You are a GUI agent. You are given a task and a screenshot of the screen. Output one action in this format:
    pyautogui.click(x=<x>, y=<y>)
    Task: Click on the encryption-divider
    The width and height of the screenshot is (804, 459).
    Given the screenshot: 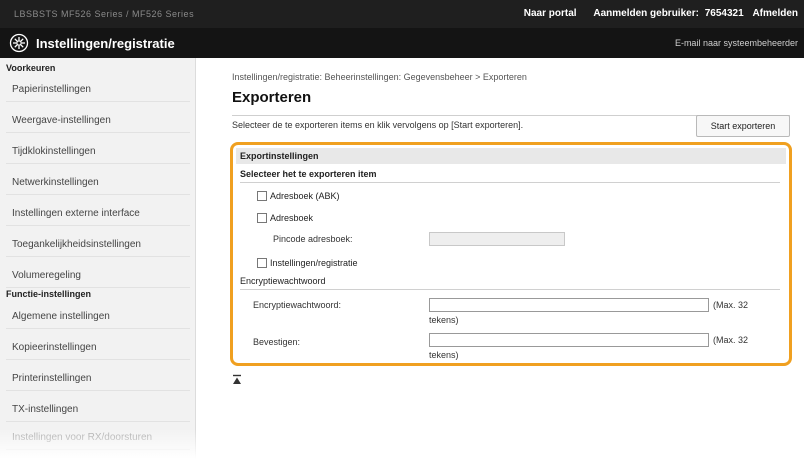 What is the action you would take?
    pyautogui.click(x=510, y=289)
    